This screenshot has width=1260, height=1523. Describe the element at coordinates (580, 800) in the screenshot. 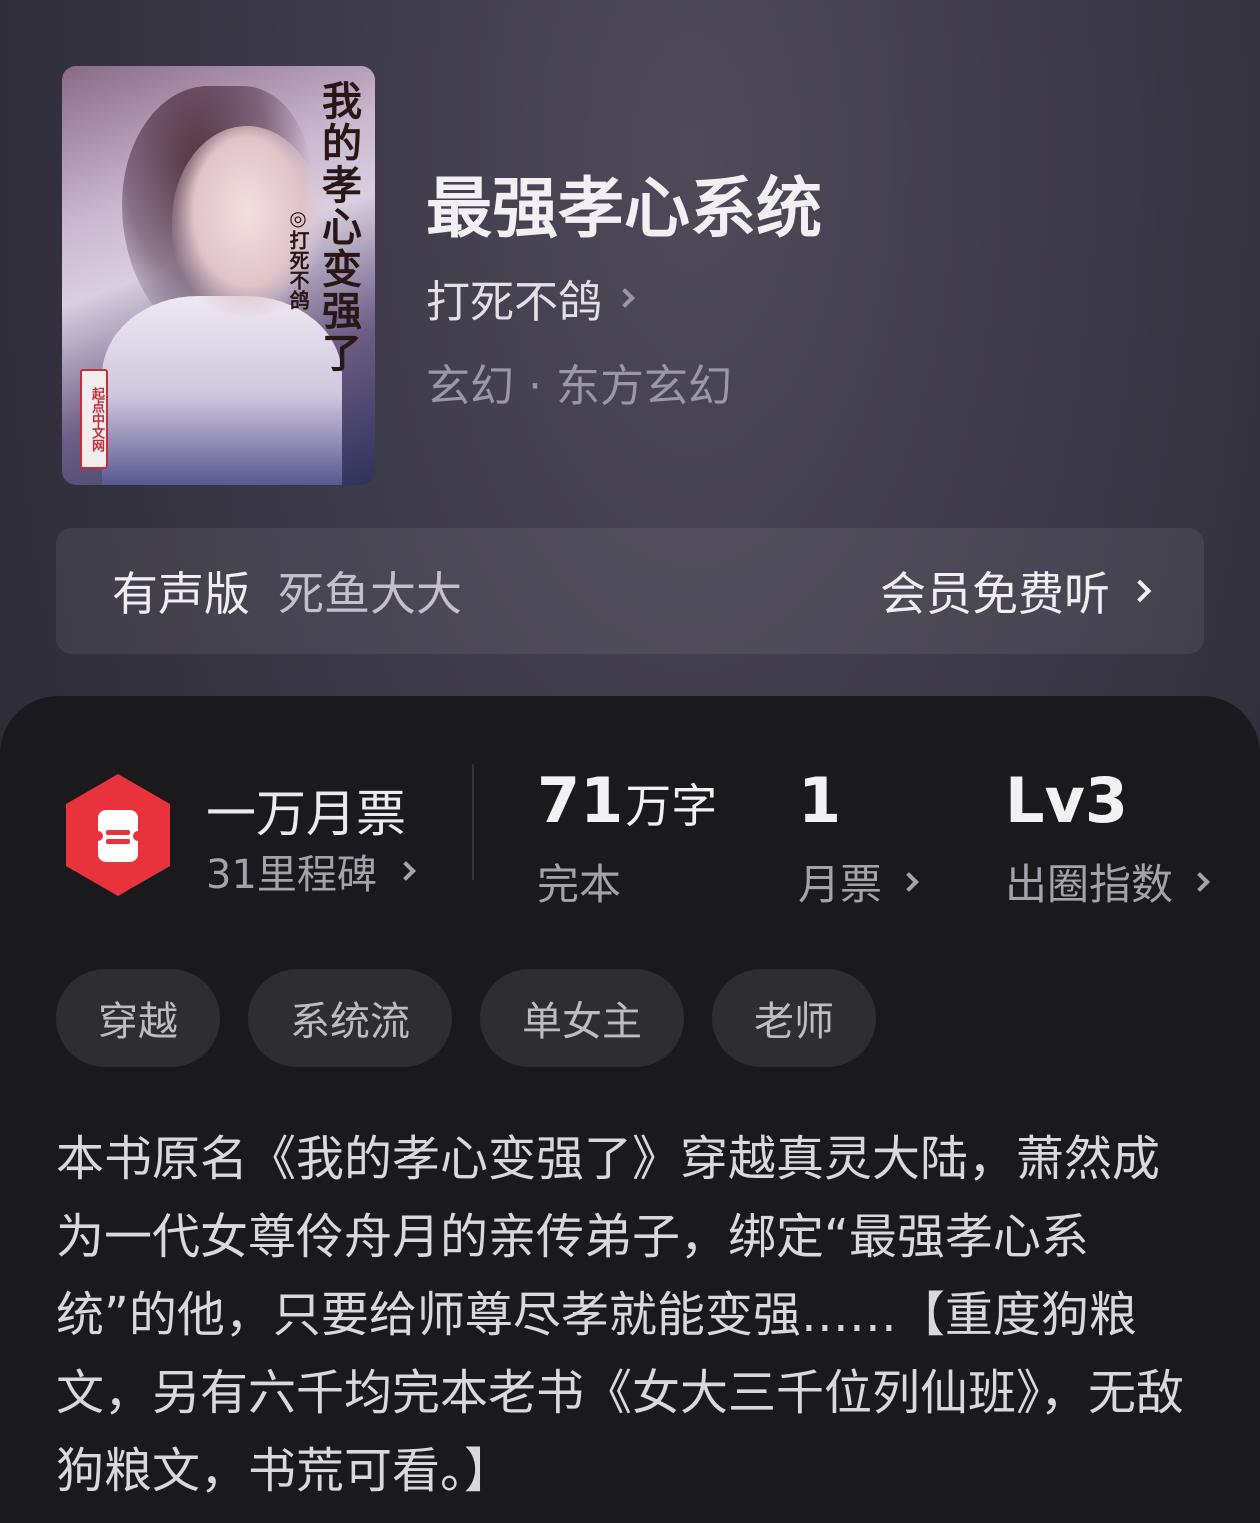

I see `word-count-value: 71` at that location.